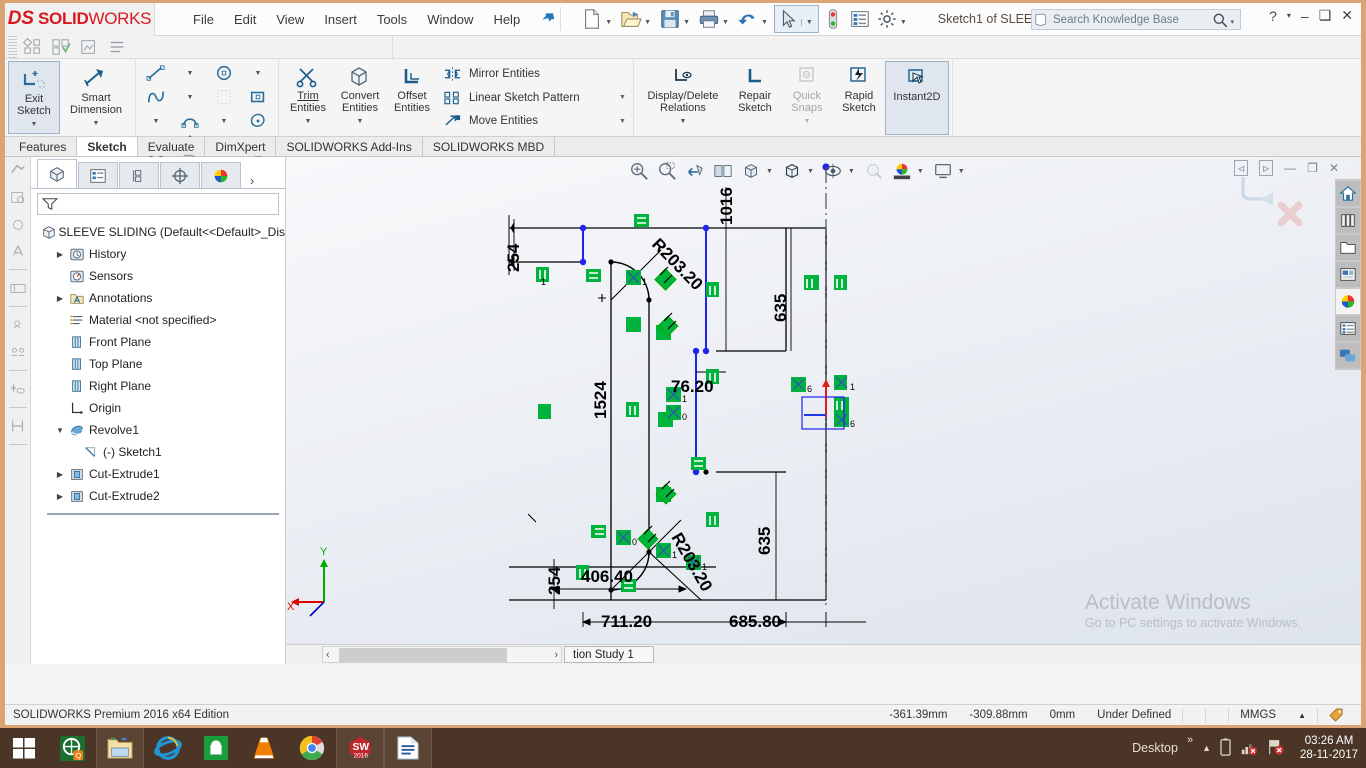 The image size is (1366, 768). Describe the element at coordinates (423, 655) in the screenshot. I see `scrollbar-thumb` at that location.